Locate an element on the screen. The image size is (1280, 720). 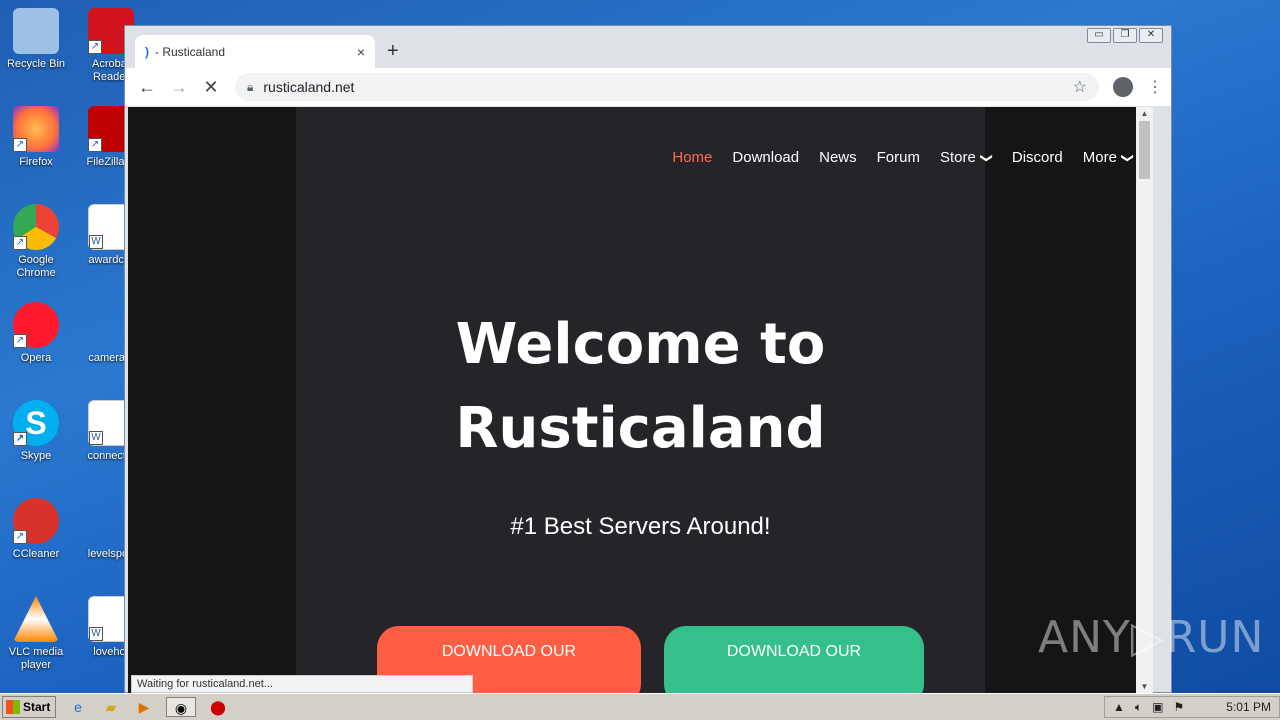
nav-download: Download is located at coordinates (765, 157).